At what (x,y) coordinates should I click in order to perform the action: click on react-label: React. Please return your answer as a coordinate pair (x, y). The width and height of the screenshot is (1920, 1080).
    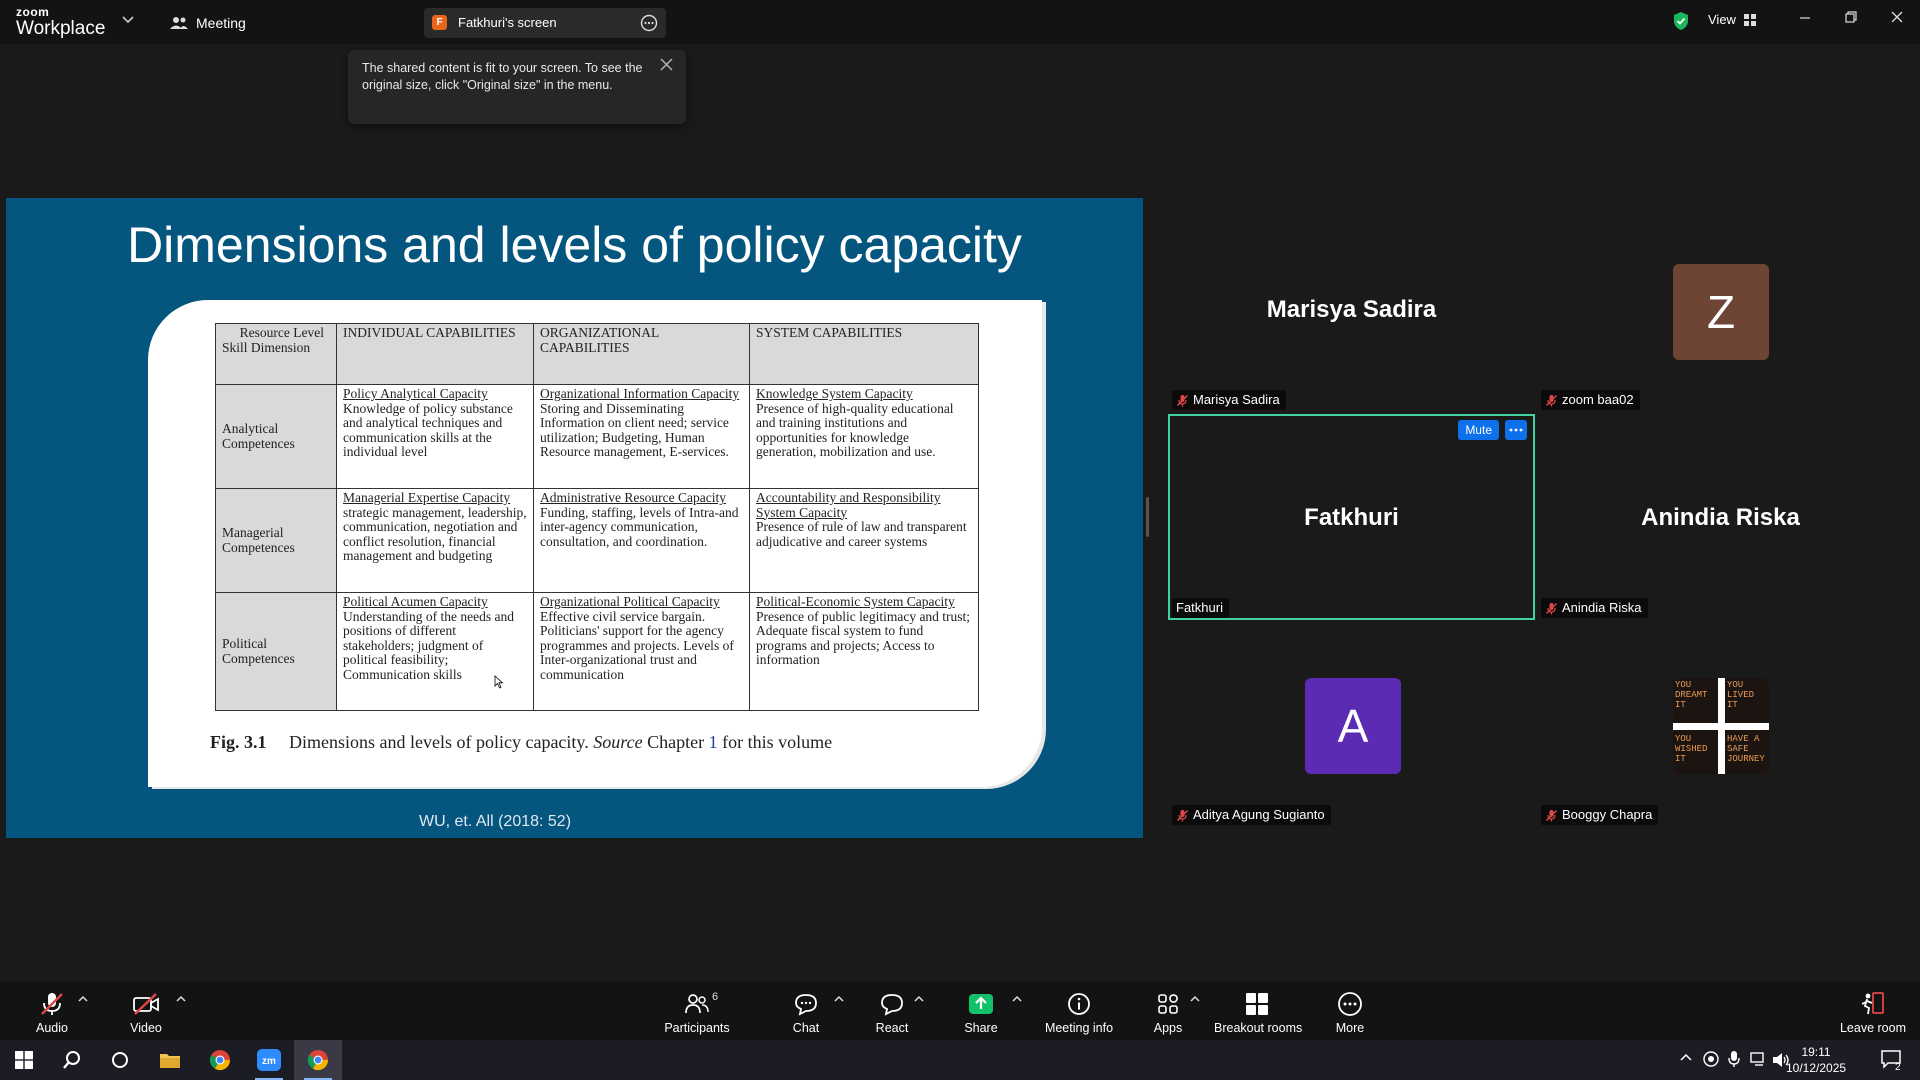
    Looking at the image, I should click on (892, 1028).